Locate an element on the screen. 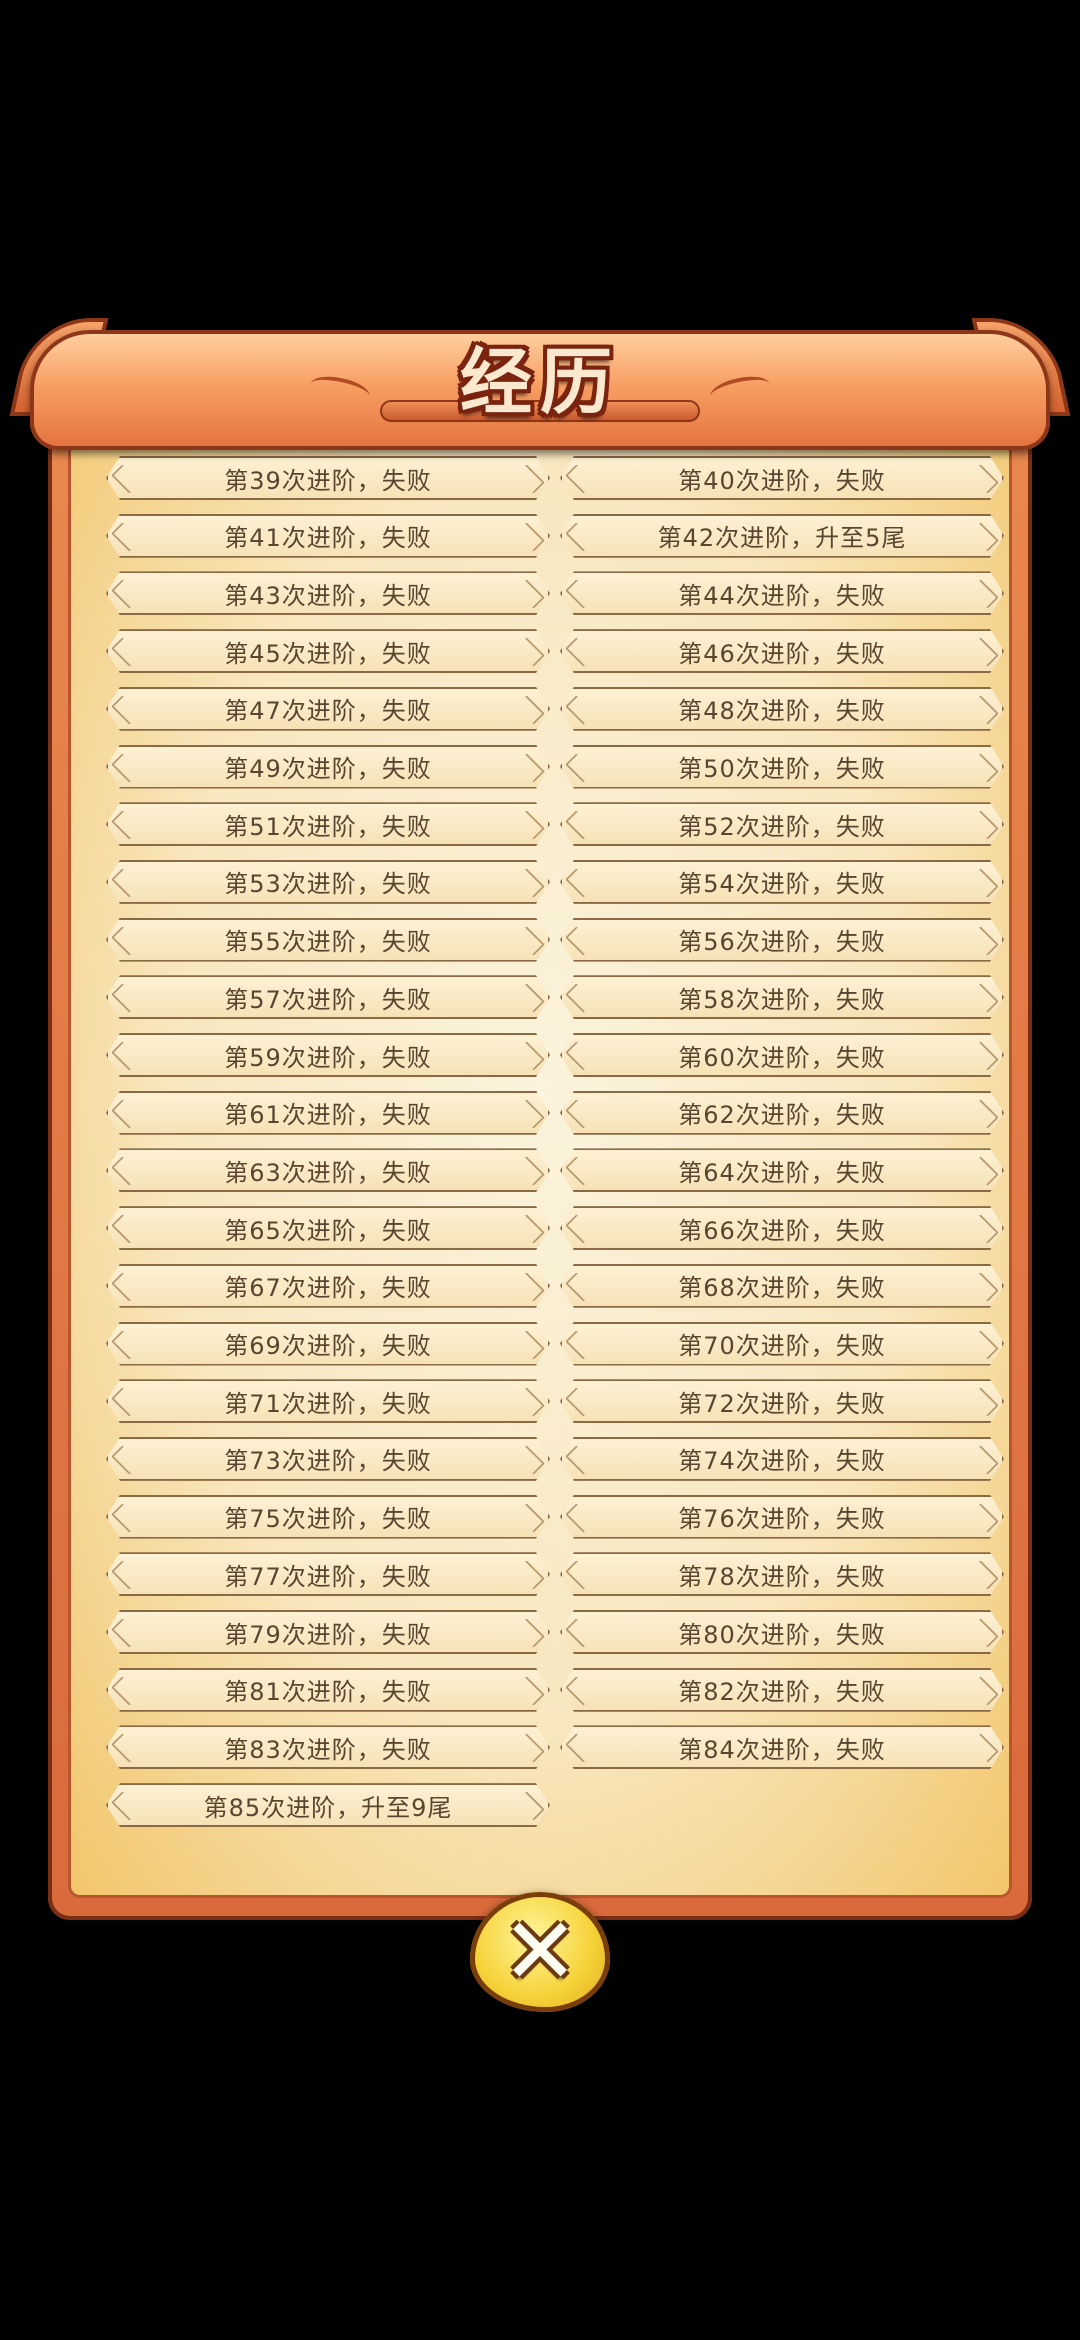  history-record-item: 第52次进阶，失败 is located at coordinates (782, 824).